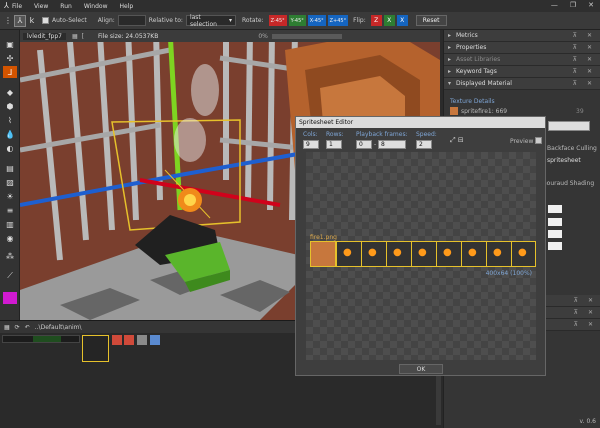  What do you see at coordinates (569, 126) in the screenshot?
I see `material-dropdown` at bounding box center [569, 126].